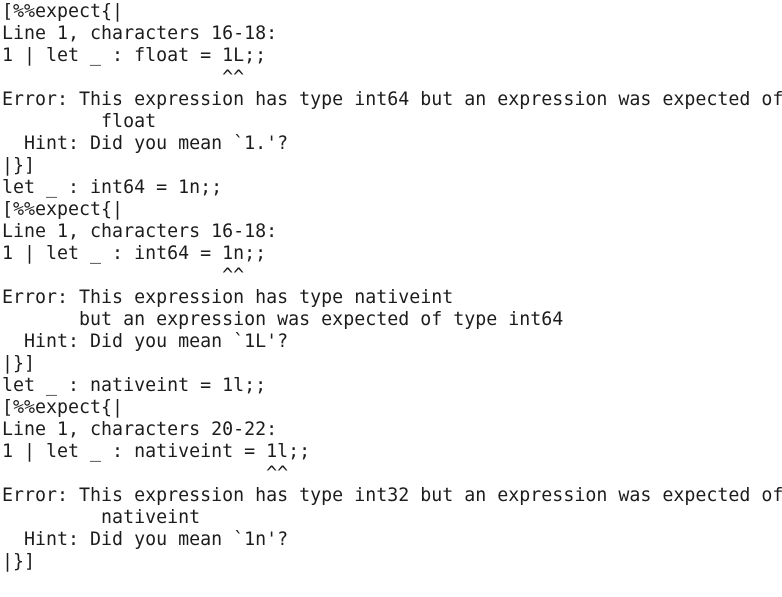  Describe the element at coordinates (101, 517) in the screenshot. I see `error-message: nativeint` at that location.